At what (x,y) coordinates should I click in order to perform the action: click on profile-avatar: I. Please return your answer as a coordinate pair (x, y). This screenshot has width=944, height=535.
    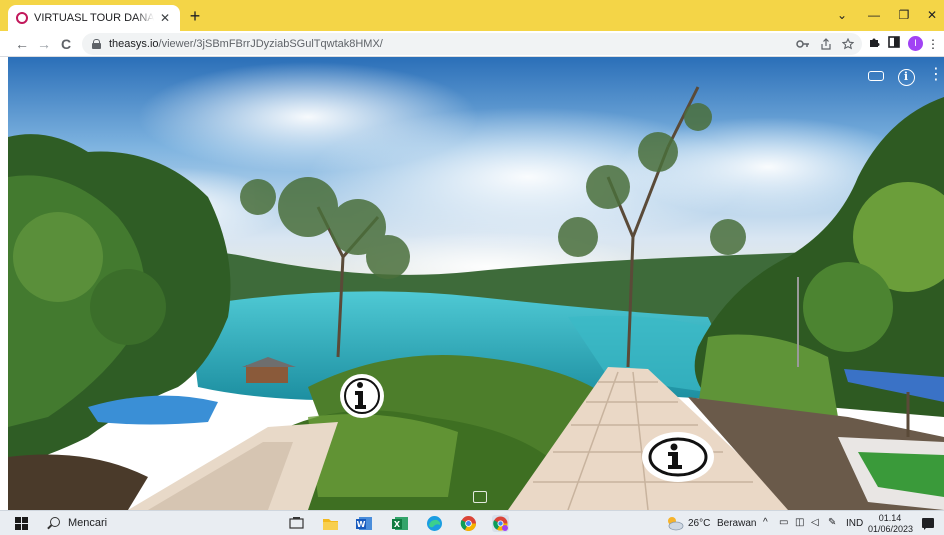
    Looking at the image, I should click on (915, 43).